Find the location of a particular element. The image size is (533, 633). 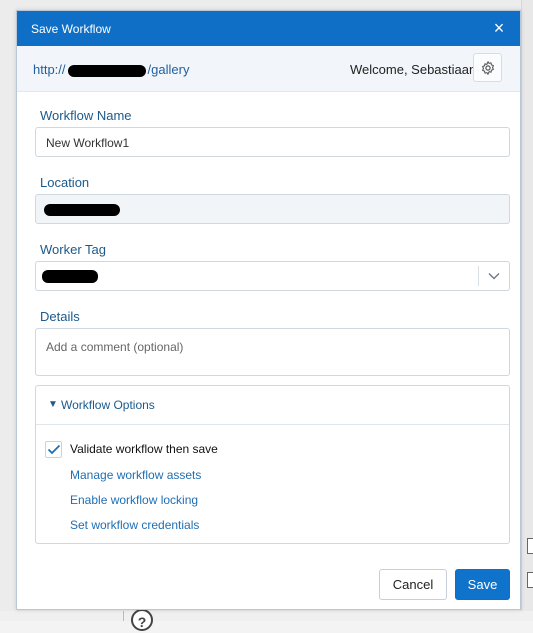

select-divider is located at coordinates (478, 276).